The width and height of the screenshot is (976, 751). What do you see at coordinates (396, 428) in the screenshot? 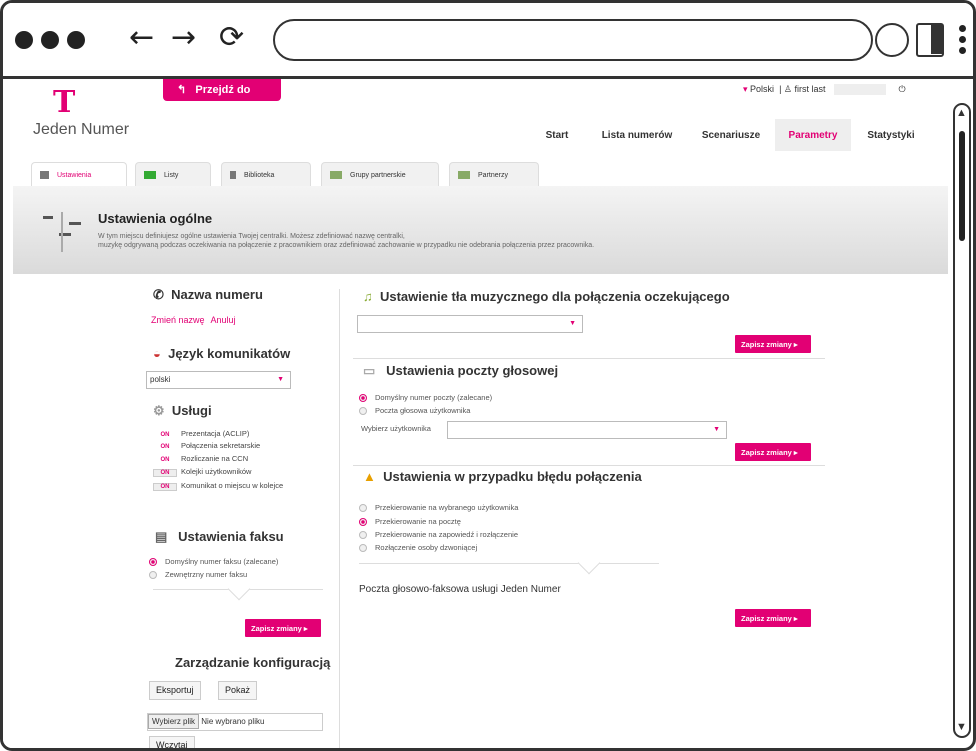
I see `choose-user-label: Wybierz użytkownika` at bounding box center [396, 428].